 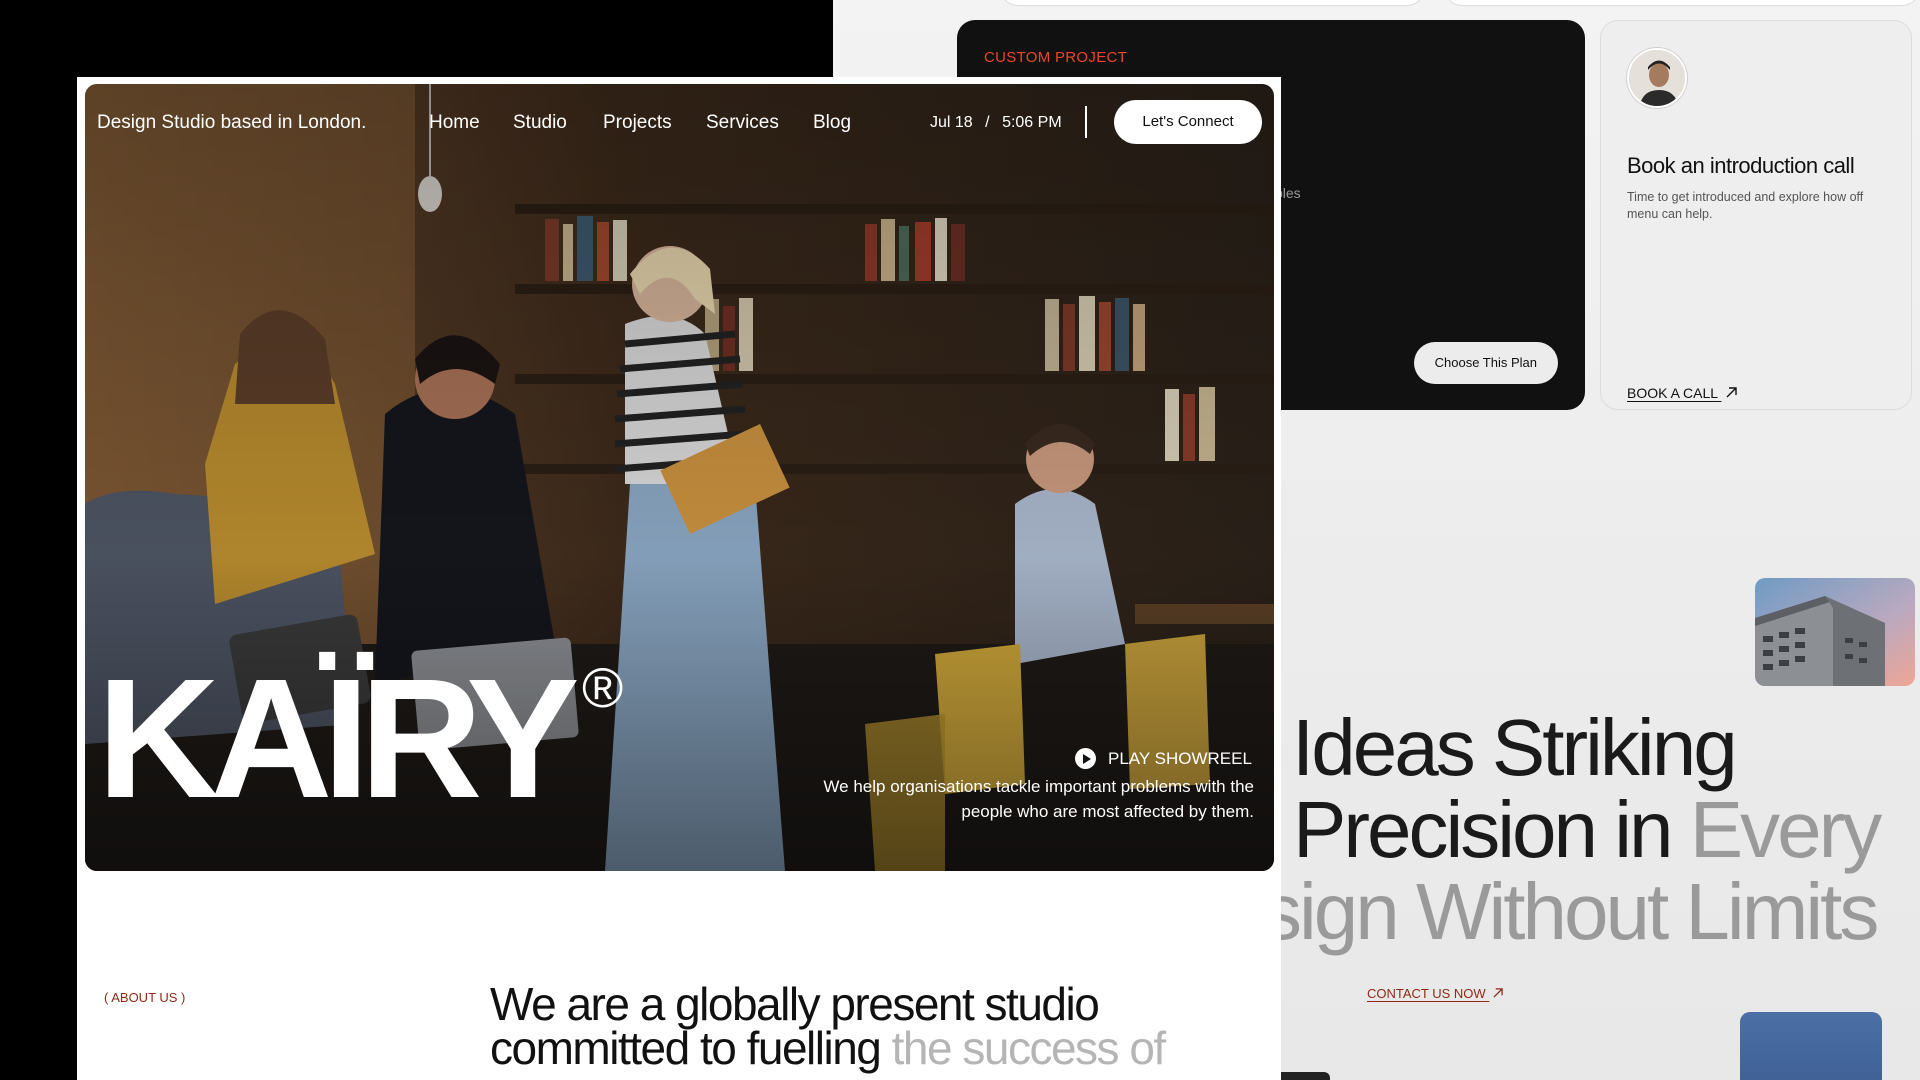 I want to click on headline-line-3: sign Without Limits, so click(x=1570, y=911).